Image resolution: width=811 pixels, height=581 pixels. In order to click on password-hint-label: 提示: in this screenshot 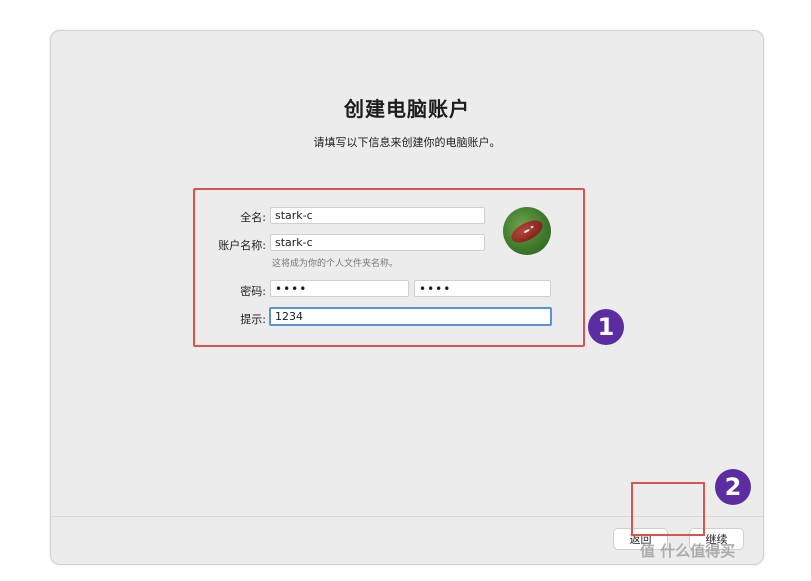, I will do `click(253, 319)`.